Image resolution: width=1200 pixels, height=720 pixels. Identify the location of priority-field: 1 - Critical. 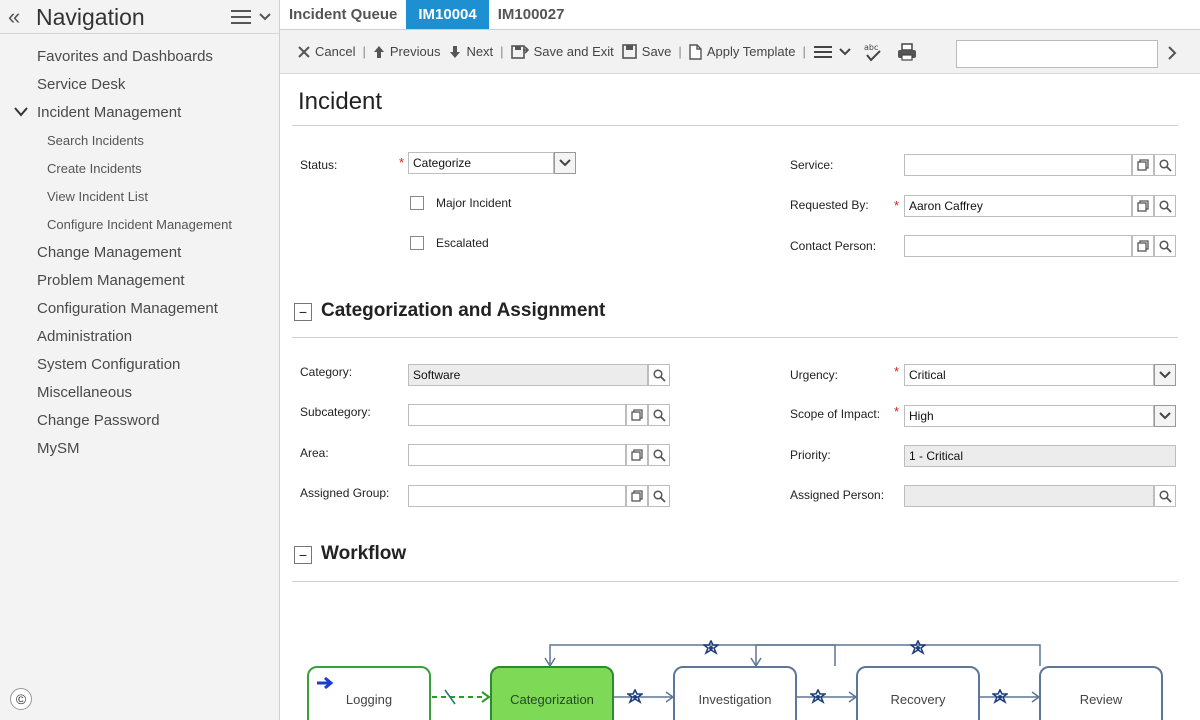
(1040, 456).